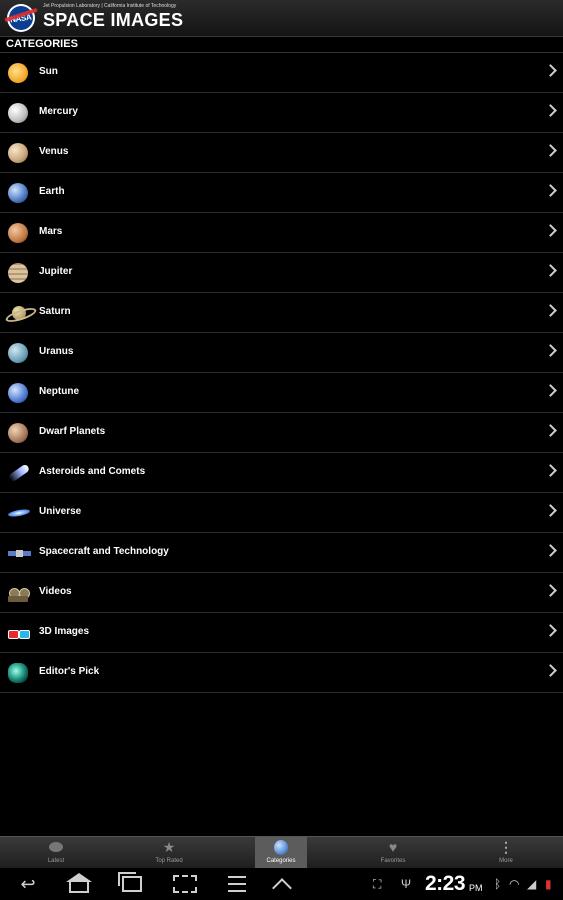 This screenshot has width=563, height=900. What do you see at coordinates (51, 231) in the screenshot?
I see `category-label: Mars` at bounding box center [51, 231].